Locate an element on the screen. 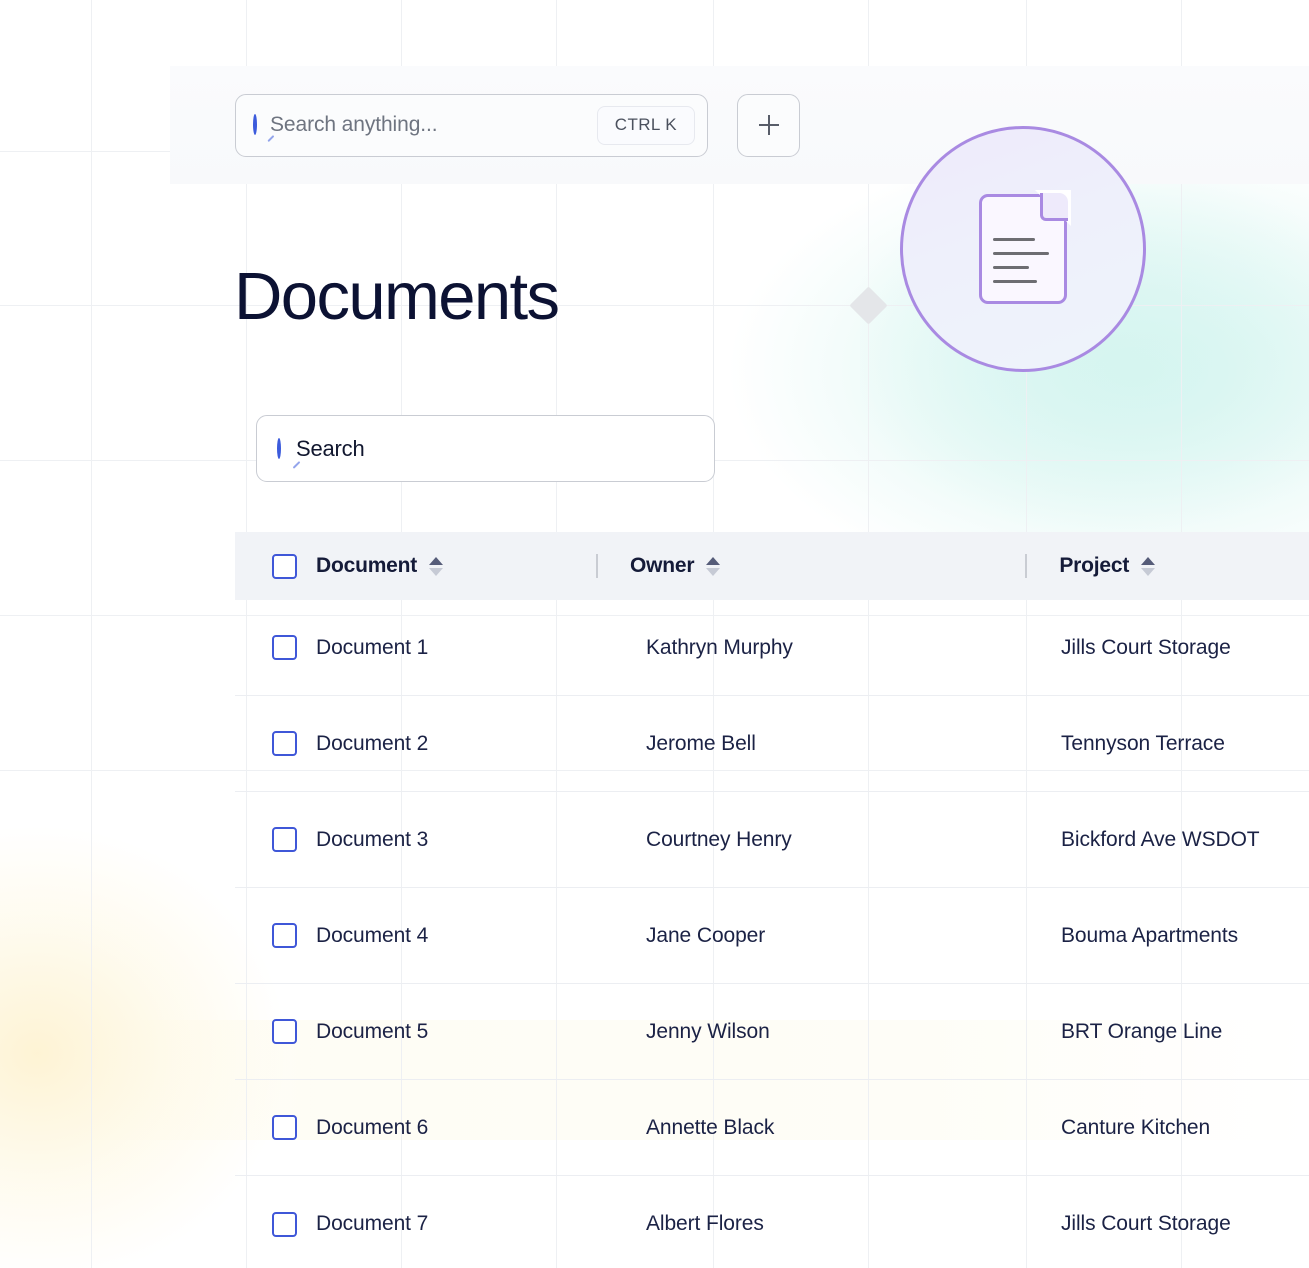 The height and width of the screenshot is (1268, 1309). top-command-bar: Search anything... CTRL K is located at coordinates (739, 125).